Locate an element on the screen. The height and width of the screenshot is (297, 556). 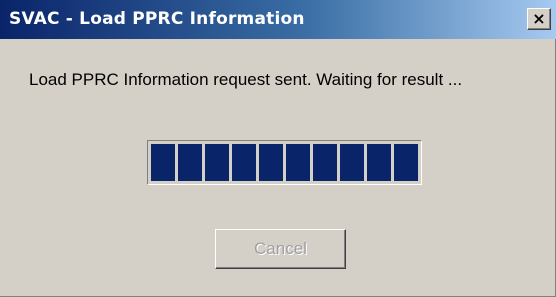
title-bar: SVAC - Load PPRC Information × is located at coordinates (278, 19).